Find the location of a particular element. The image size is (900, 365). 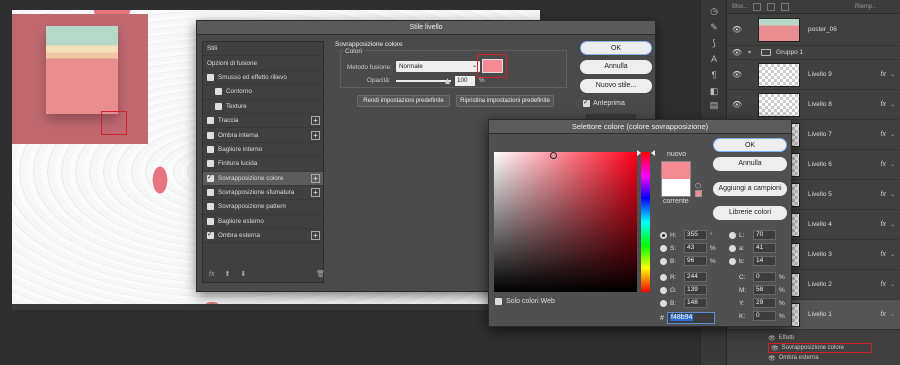

hue-slider is located at coordinates (645, 222).